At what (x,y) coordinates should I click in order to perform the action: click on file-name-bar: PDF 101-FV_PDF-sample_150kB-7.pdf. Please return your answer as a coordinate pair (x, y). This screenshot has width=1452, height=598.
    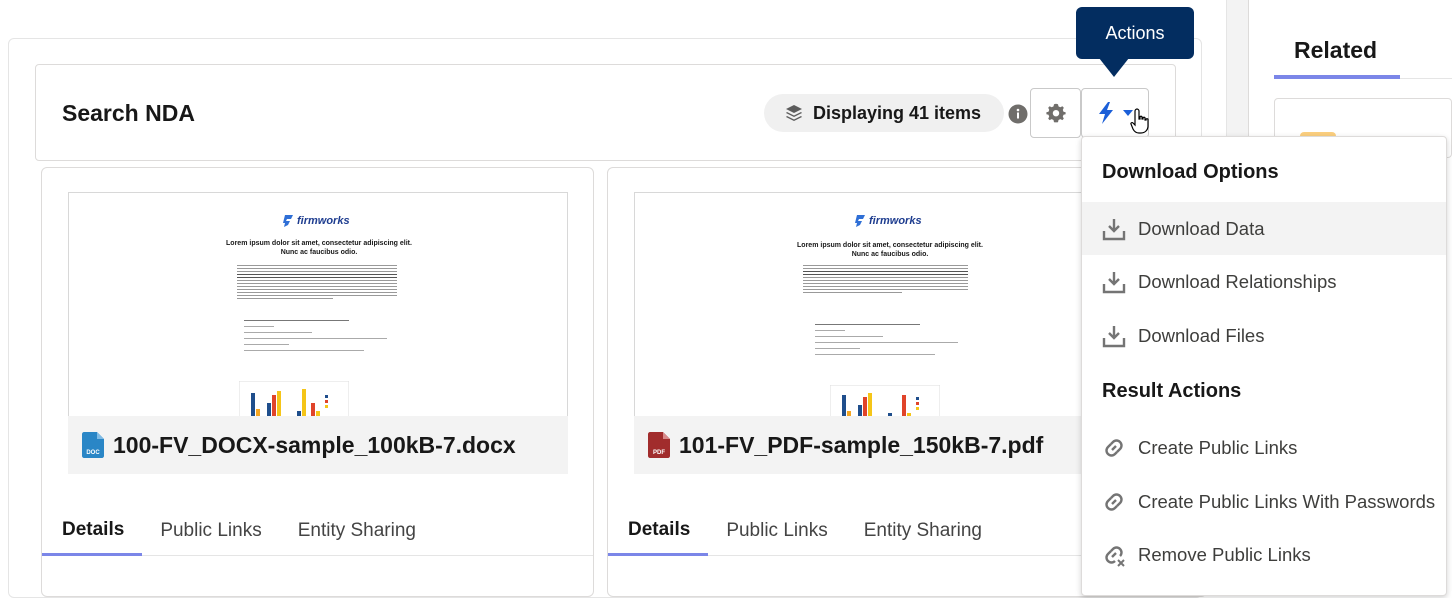
    Looking at the image, I should click on (884, 445).